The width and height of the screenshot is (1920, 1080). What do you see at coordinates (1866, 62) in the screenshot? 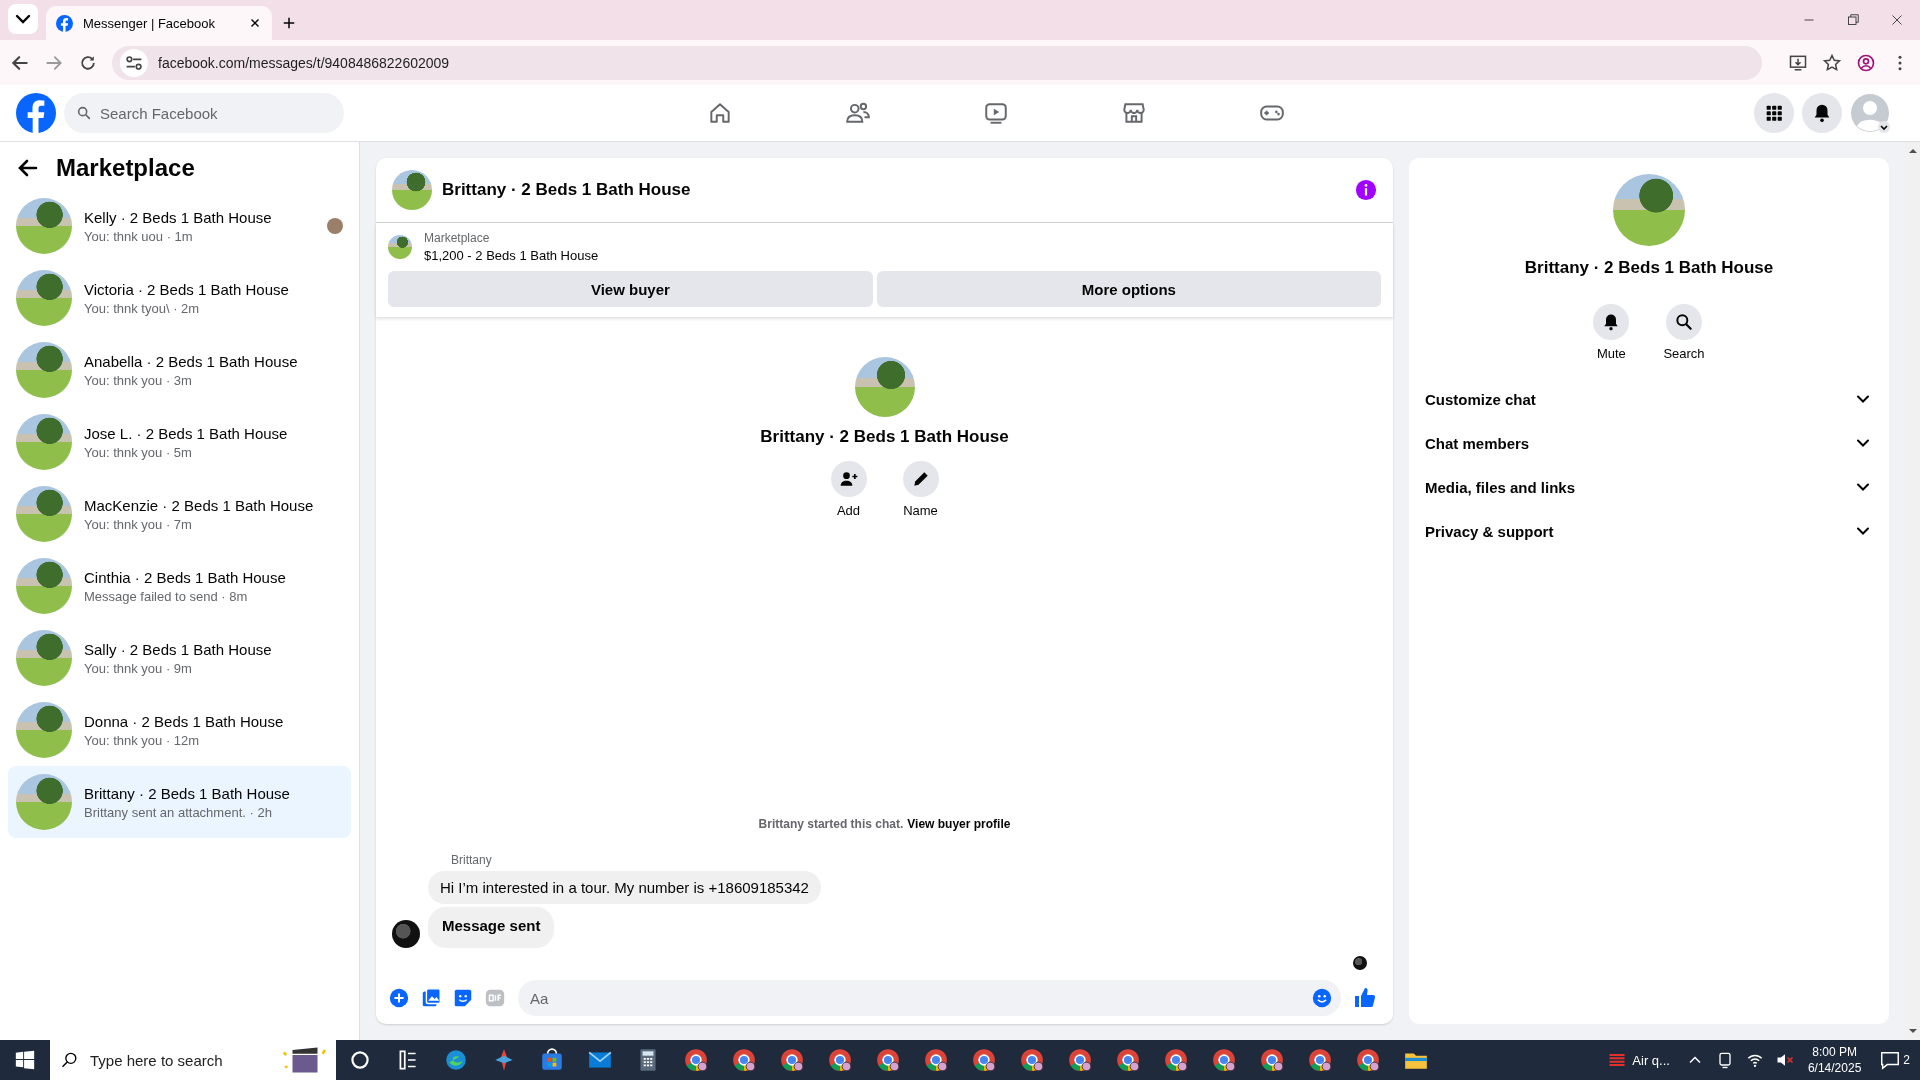
I see `profile-icon` at bounding box center [1866, 62].